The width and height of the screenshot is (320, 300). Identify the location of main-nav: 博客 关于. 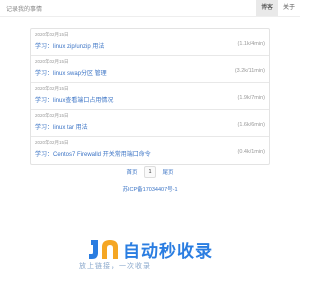
(277, 8).